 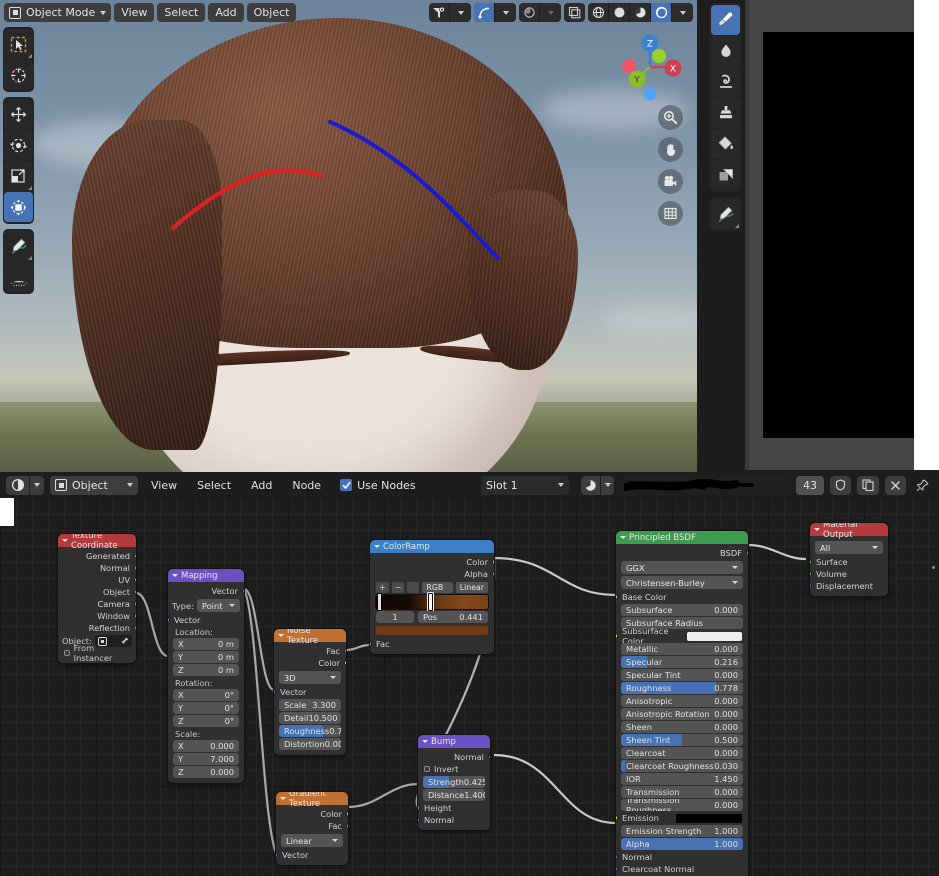 I want to click on input-subsurface: Subsurface 0.000, so click(x=682, y=610).